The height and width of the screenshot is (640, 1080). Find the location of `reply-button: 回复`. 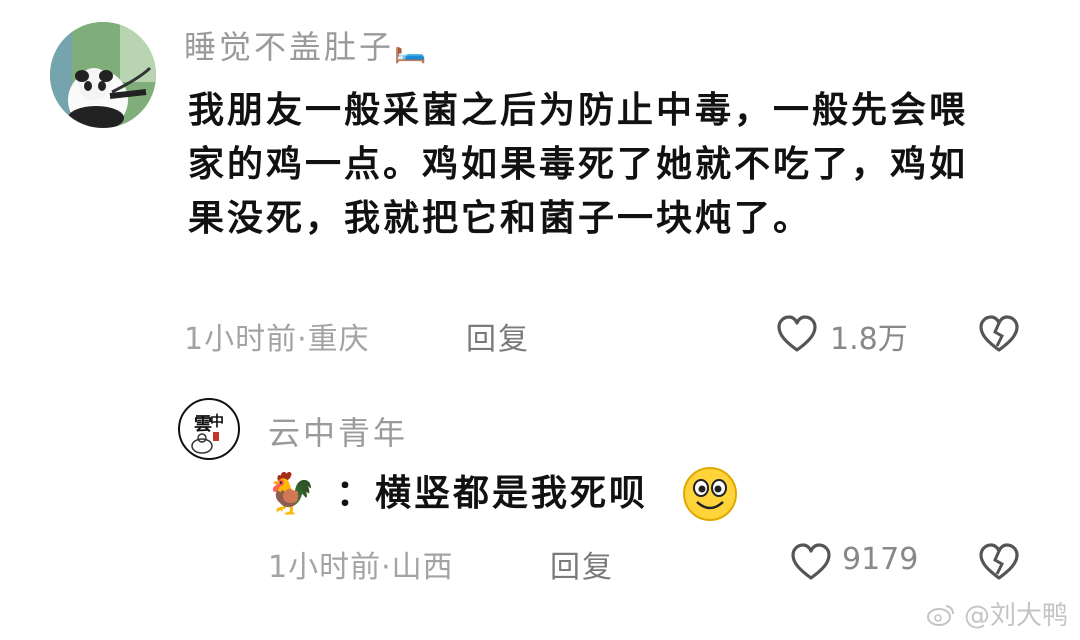

reply-button: 回复 is located at coordinates (498, 336).